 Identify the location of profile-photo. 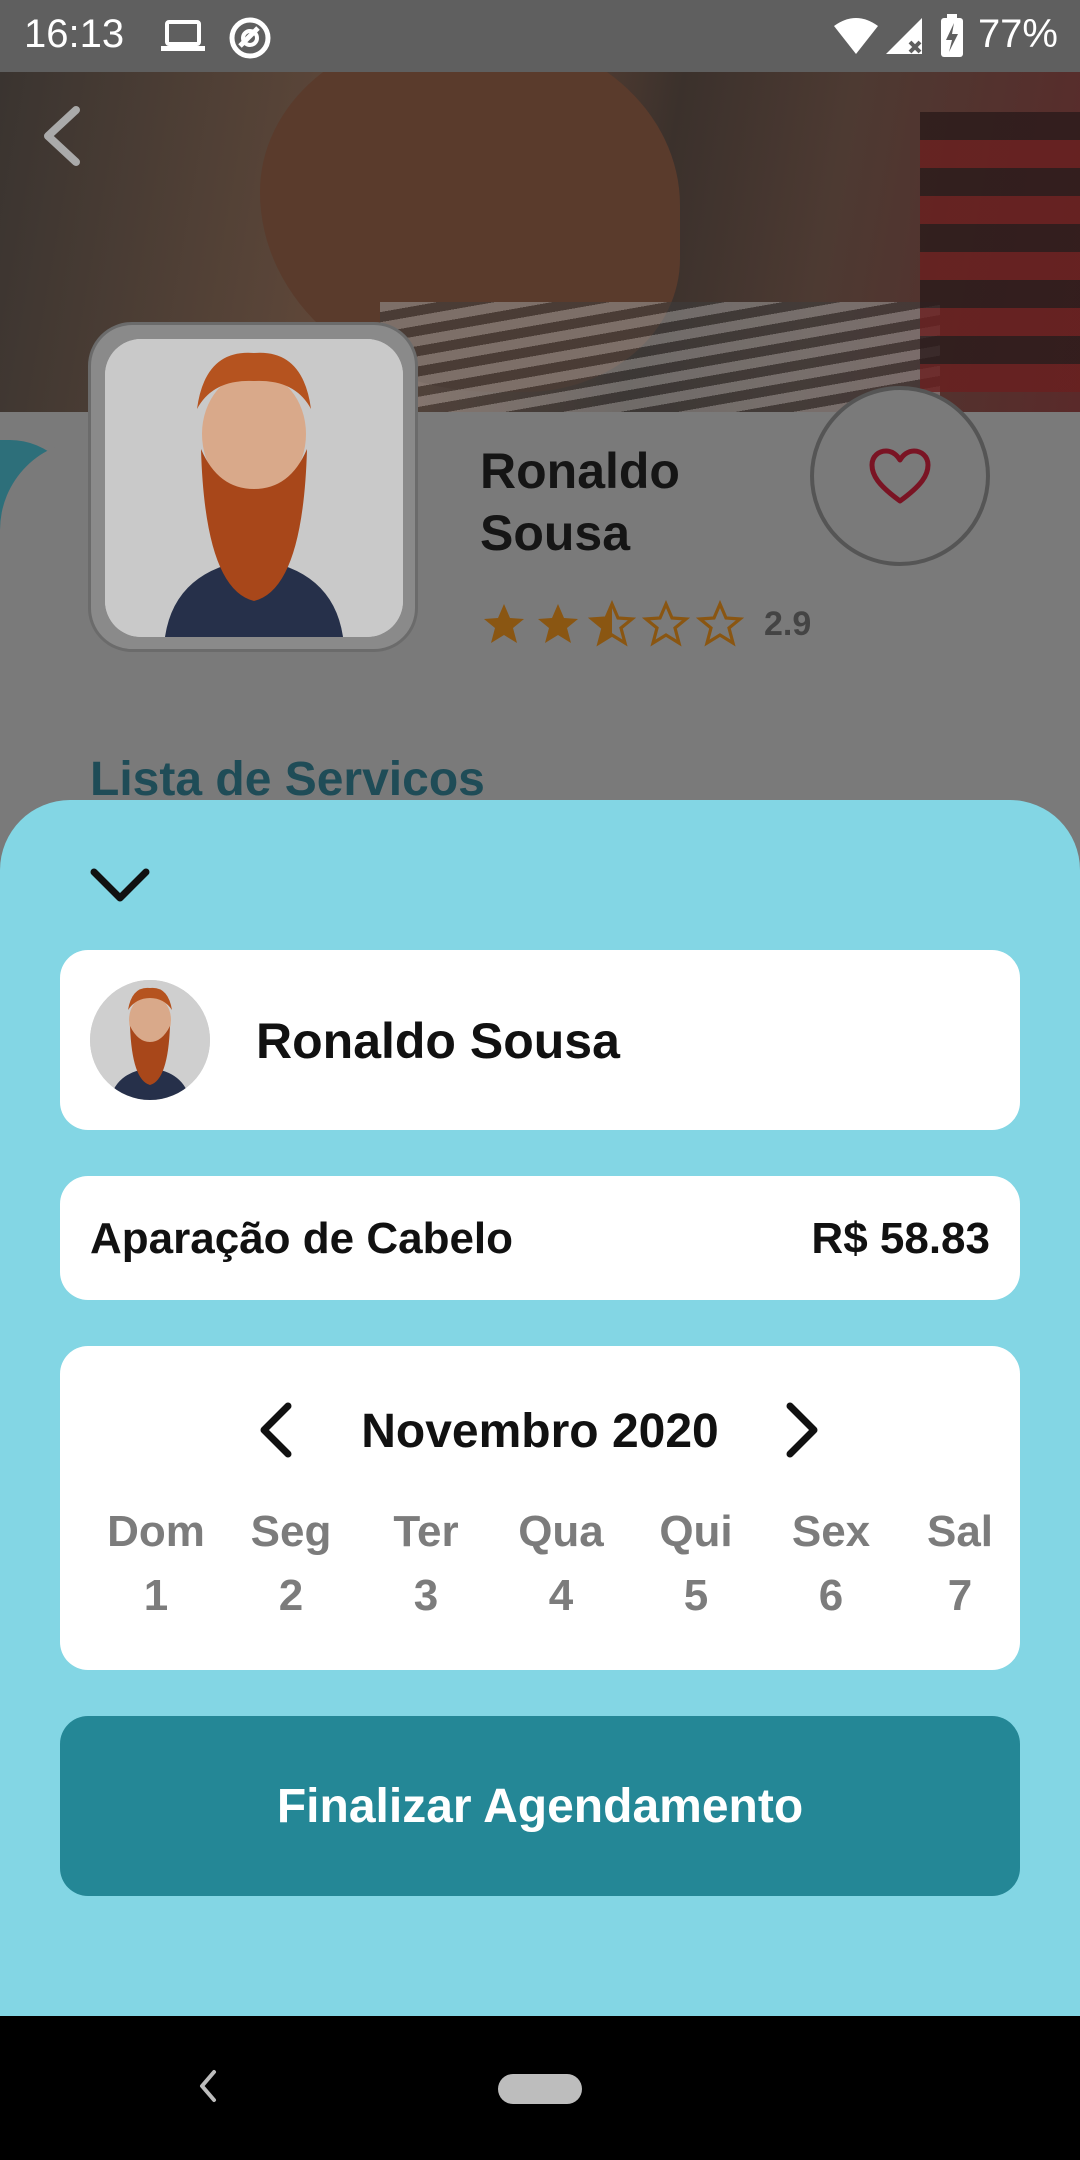
(254, 488).